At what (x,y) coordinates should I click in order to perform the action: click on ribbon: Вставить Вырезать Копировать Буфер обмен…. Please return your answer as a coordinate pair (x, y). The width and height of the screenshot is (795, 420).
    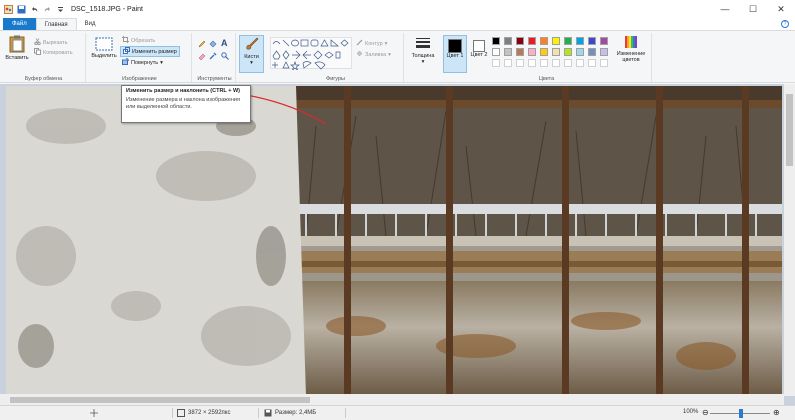
    Looking at the image, I should click on (397, 56).